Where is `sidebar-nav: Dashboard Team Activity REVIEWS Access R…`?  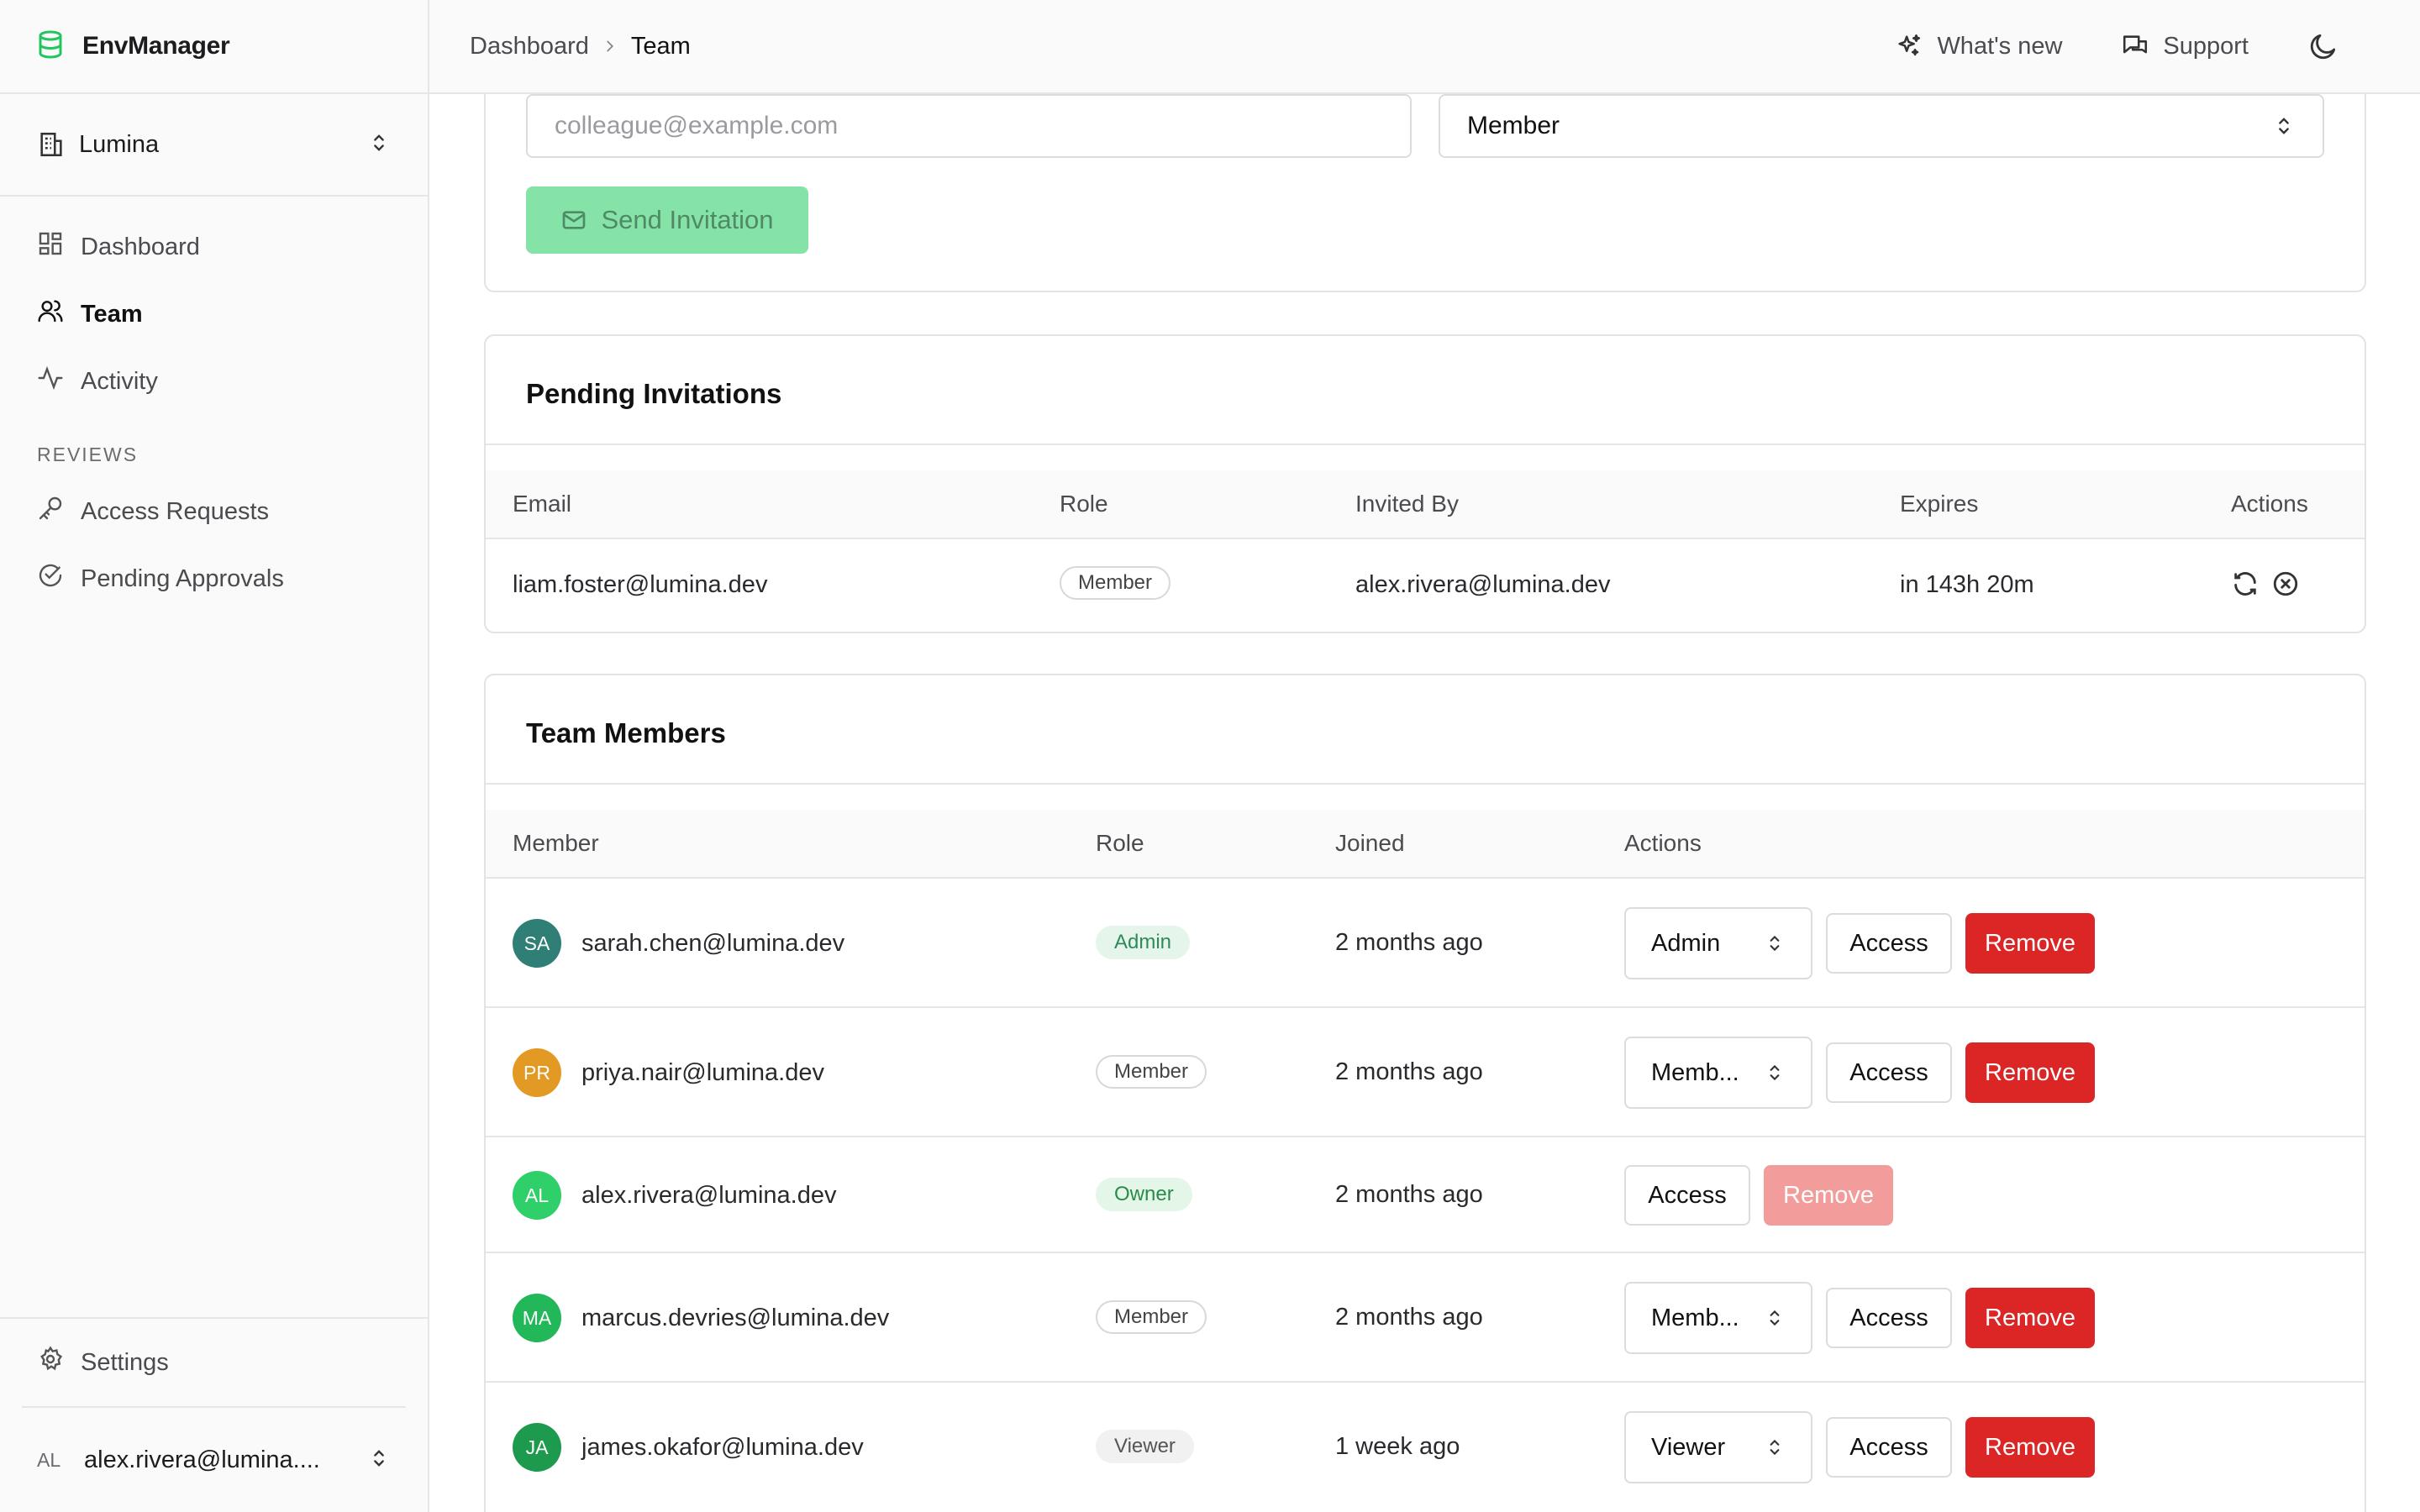
sidebar-nav: Dashboard Team Activity REVIEWS Access R… is located at coordinates (214, 404).